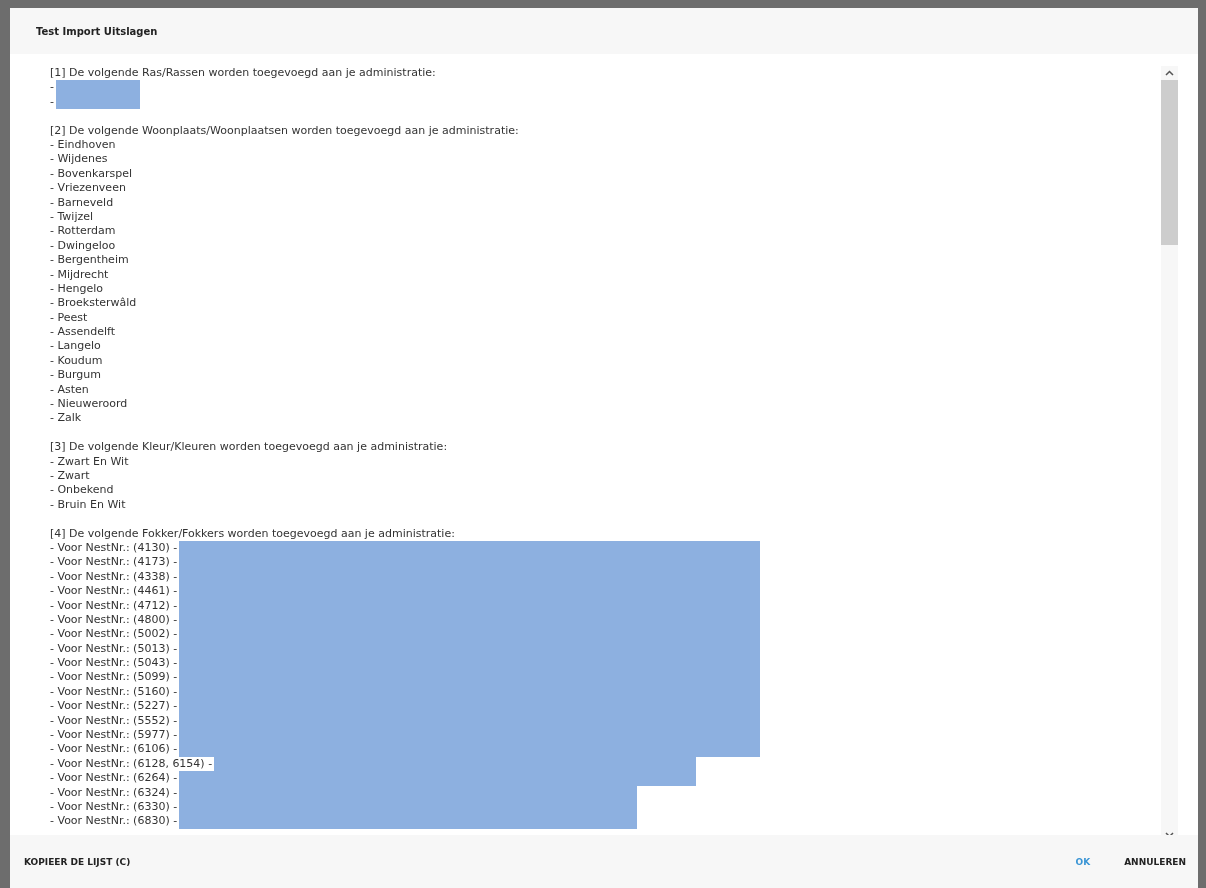  I want to click on list-item: - Wijdenes, so click(80, 159).